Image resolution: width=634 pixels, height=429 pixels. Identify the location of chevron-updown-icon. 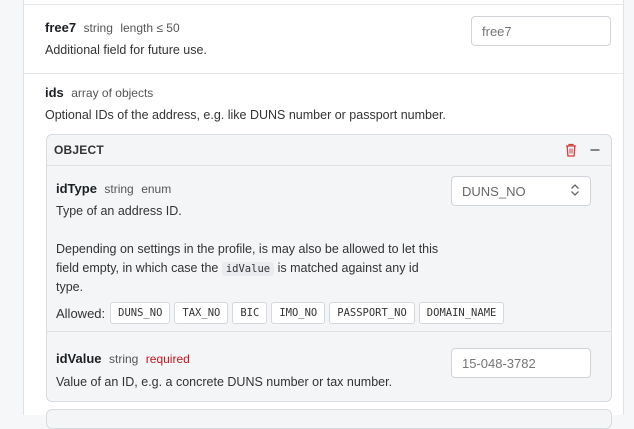
(575, 191).